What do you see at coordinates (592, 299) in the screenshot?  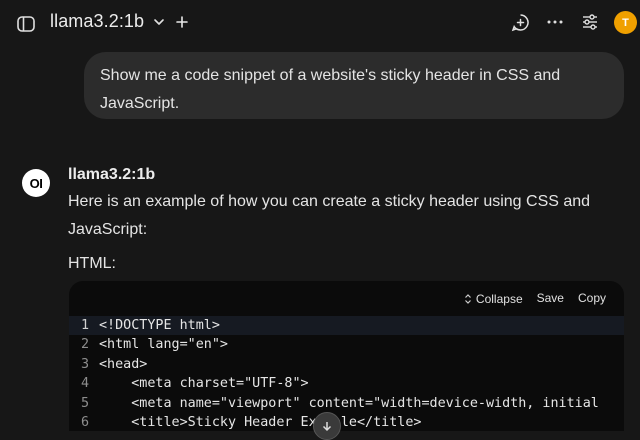 I see `copy-button: Copy` at bounding box center [592, 299].